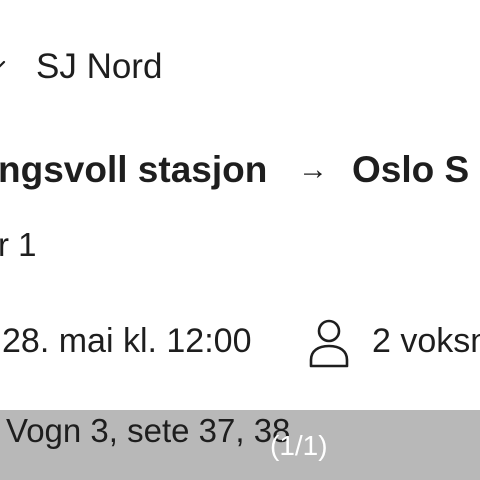 This screenshot has height=480, width=480. What do you see at coordinates (426, 341) in the screenshot?
I see `passenger-count: 2 voksn` at bounding box center [426, 341].